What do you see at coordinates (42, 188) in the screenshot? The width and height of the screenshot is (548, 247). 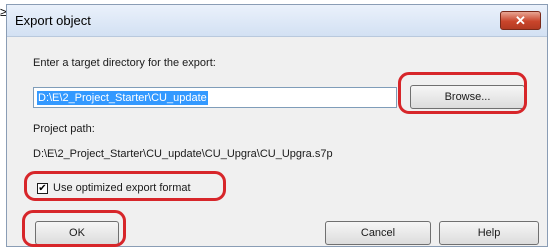 I see `optimized-export-checkbox: ✔` at bounding box center [42, 188].